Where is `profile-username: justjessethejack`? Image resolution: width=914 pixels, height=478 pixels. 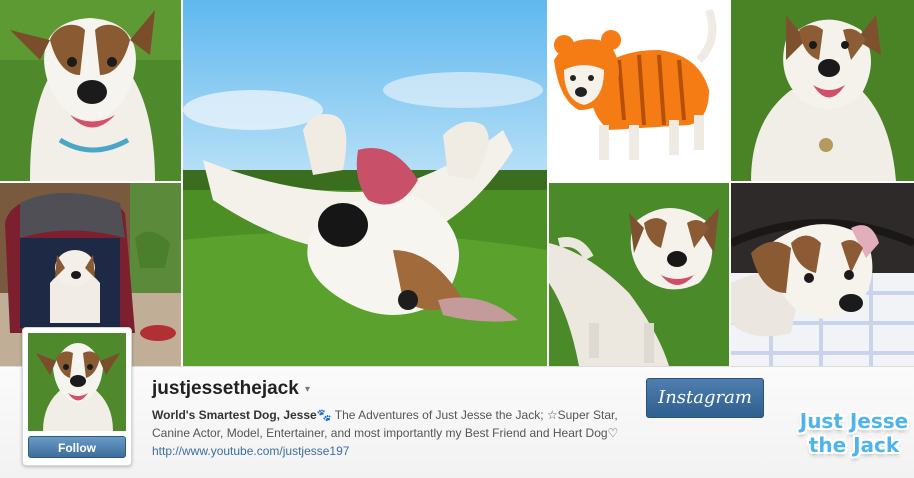
profile-username: justjessethejack is located at coordinates (225, 389).